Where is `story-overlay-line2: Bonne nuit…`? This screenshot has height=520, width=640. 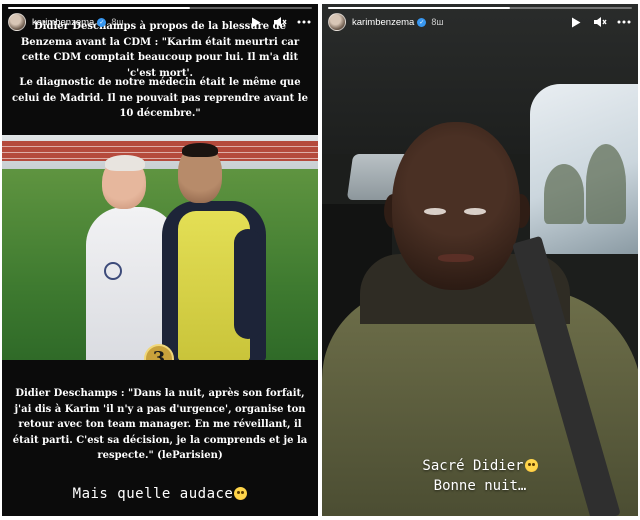
story-overlay-line2: Bonne nuit… is located at coordinates (480, 486).